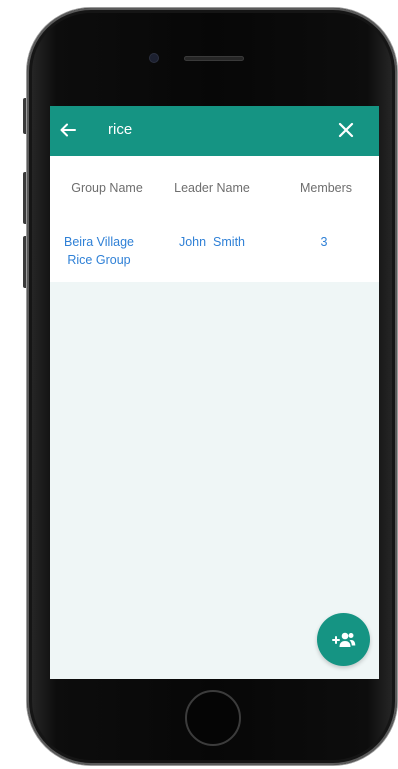  What do you see at coordinates (326, 188) in the screenshot?
I see `column-header-members: Members` at bounding box center [326, 188].